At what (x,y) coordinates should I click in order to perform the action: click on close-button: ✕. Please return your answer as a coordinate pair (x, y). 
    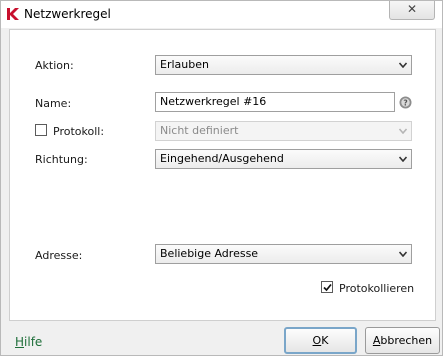
    Looking at the image, I should click on (412, 10).